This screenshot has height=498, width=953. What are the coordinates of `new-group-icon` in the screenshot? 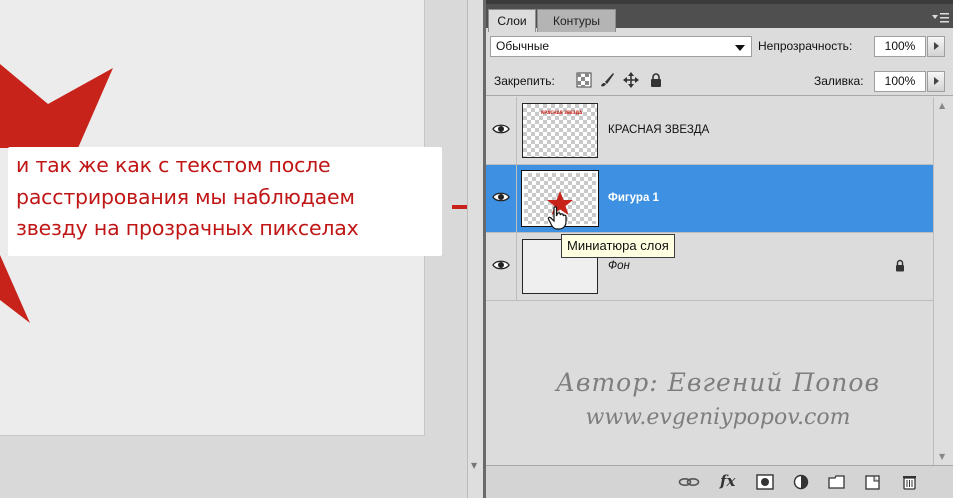 It's located at (837, 482).